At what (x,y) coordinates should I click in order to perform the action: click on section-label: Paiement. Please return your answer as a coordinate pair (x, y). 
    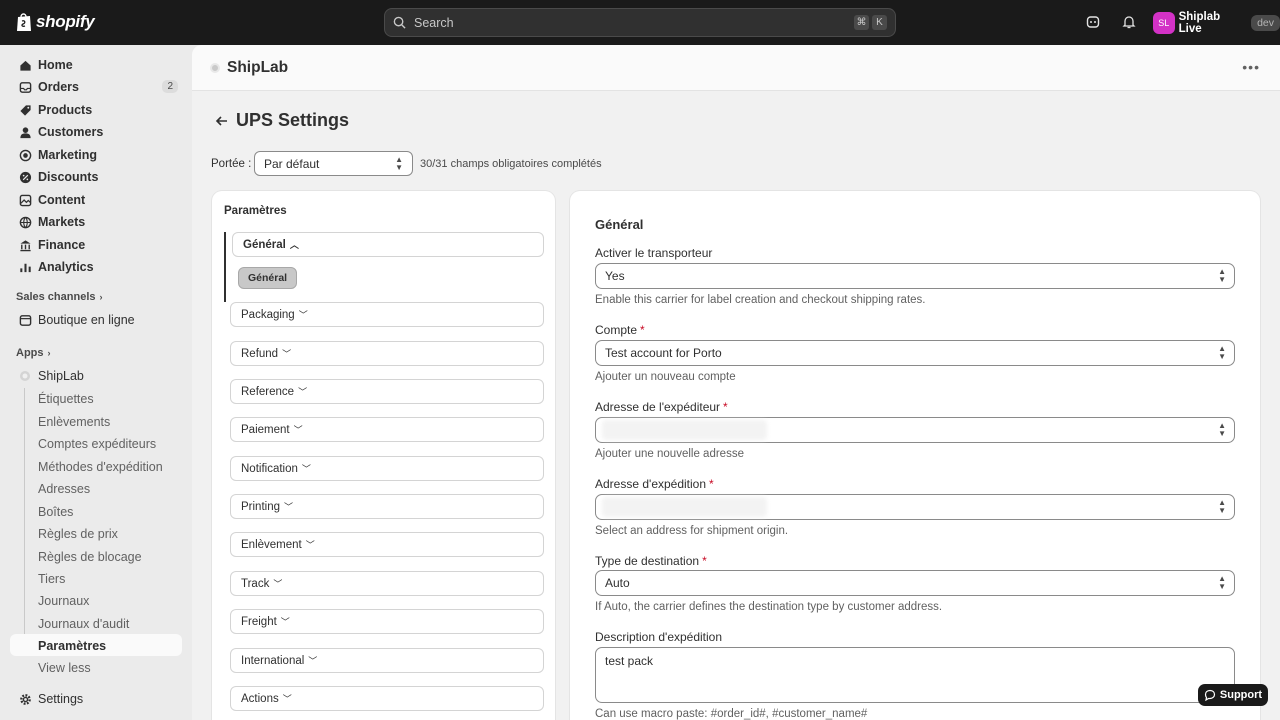
    Looking at the image, I should click on (265, 429).